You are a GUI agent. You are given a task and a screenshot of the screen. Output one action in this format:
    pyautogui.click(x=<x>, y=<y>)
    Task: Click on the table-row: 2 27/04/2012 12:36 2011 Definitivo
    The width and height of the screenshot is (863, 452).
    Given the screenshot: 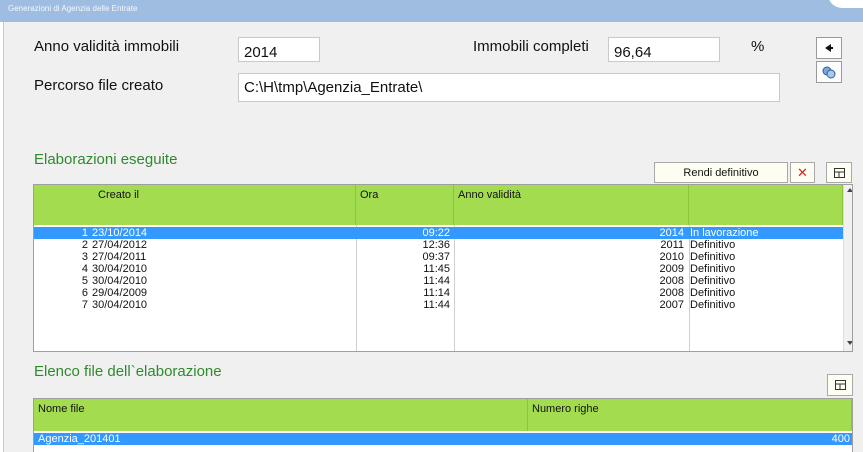 What is the action you would take?
    pyautogui.click(x=438, y=245)
    